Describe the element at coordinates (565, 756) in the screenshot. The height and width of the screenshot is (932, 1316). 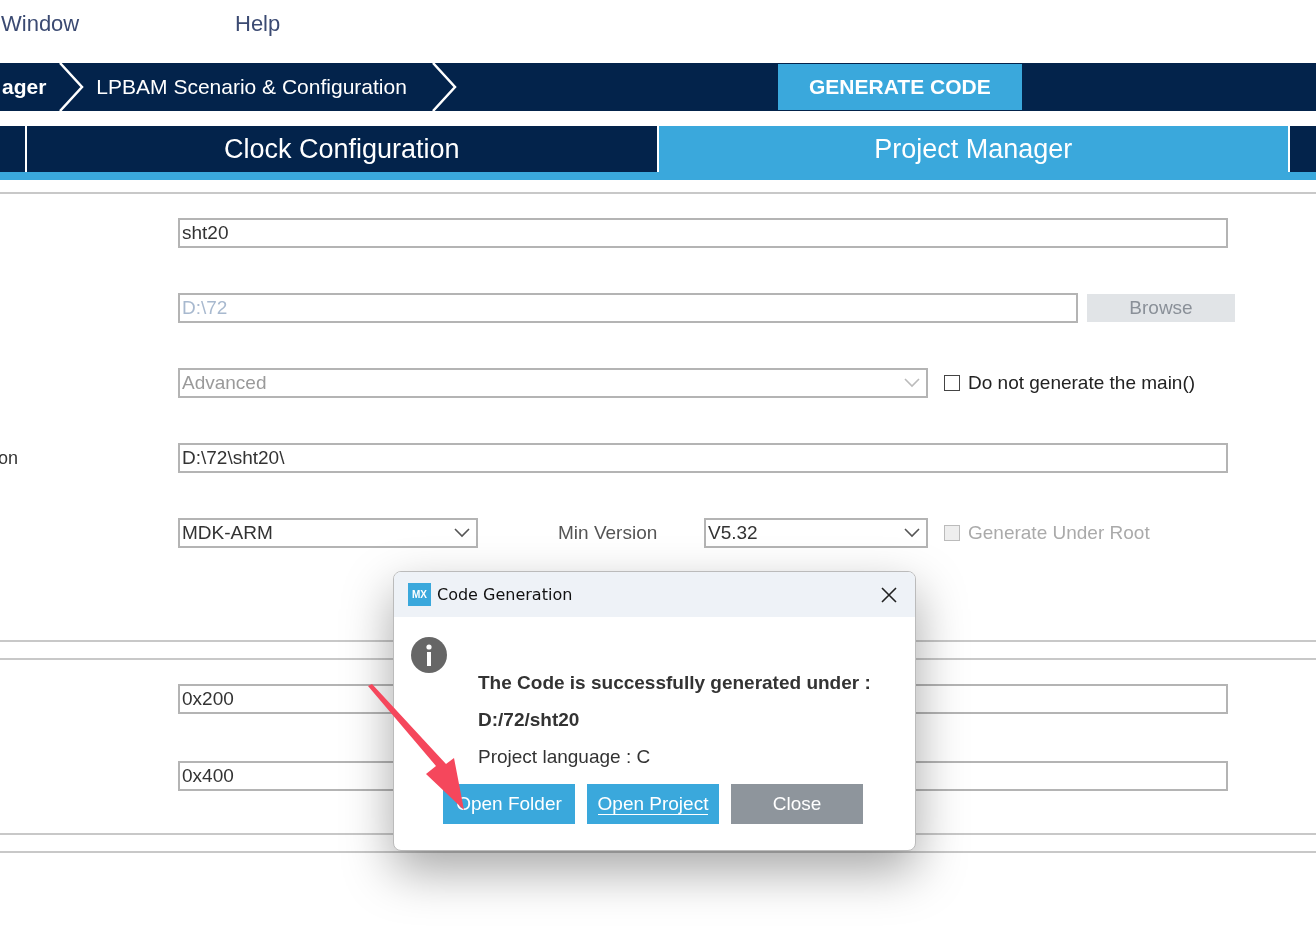
I see `project-language: Project language : C` at that location.